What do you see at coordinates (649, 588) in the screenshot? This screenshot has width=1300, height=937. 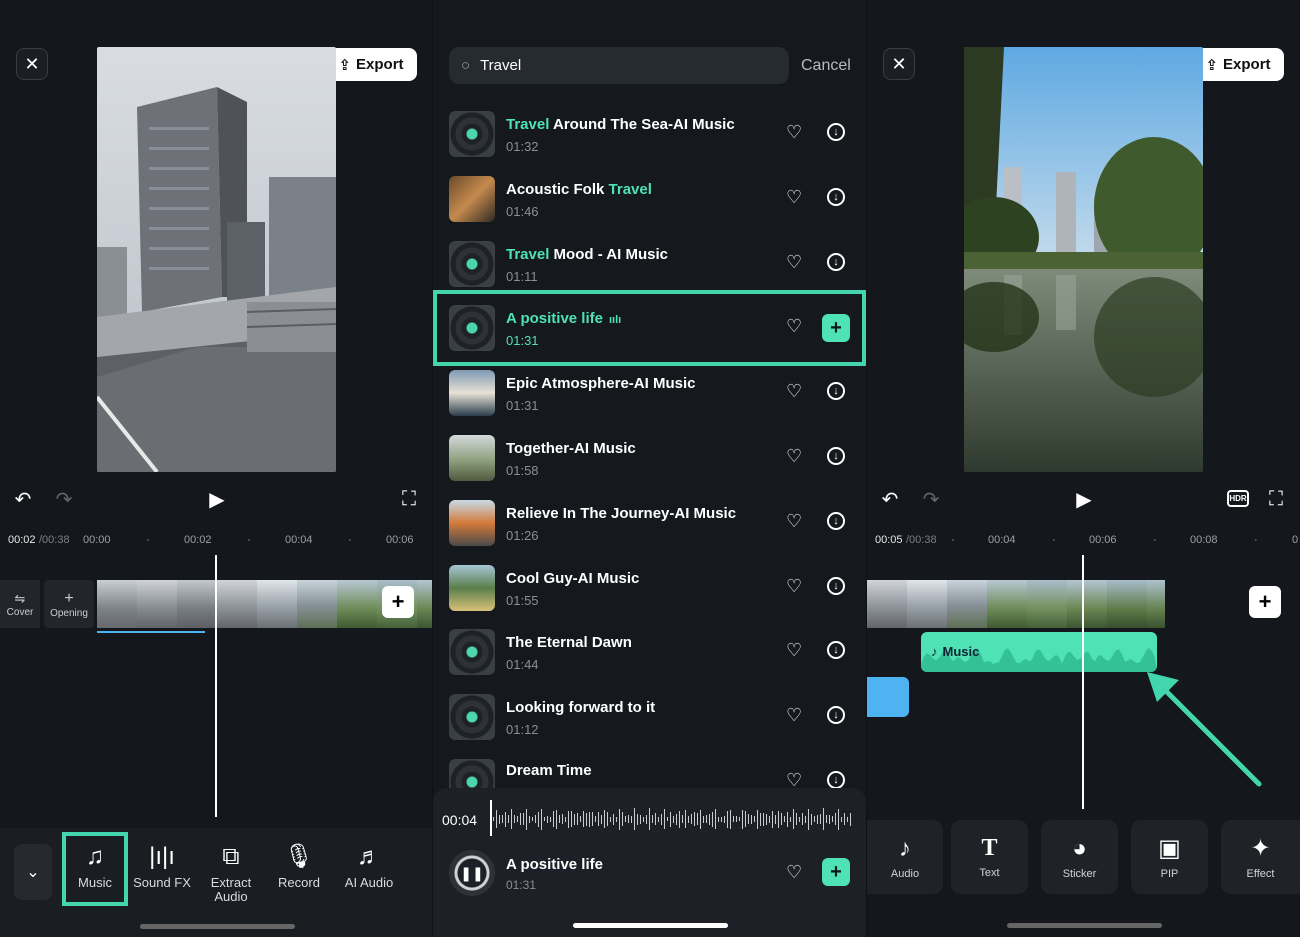 I see `track-row: Cool Guy-AI Music 01:55 ♡ ↓` at bounding box center [649, 588].